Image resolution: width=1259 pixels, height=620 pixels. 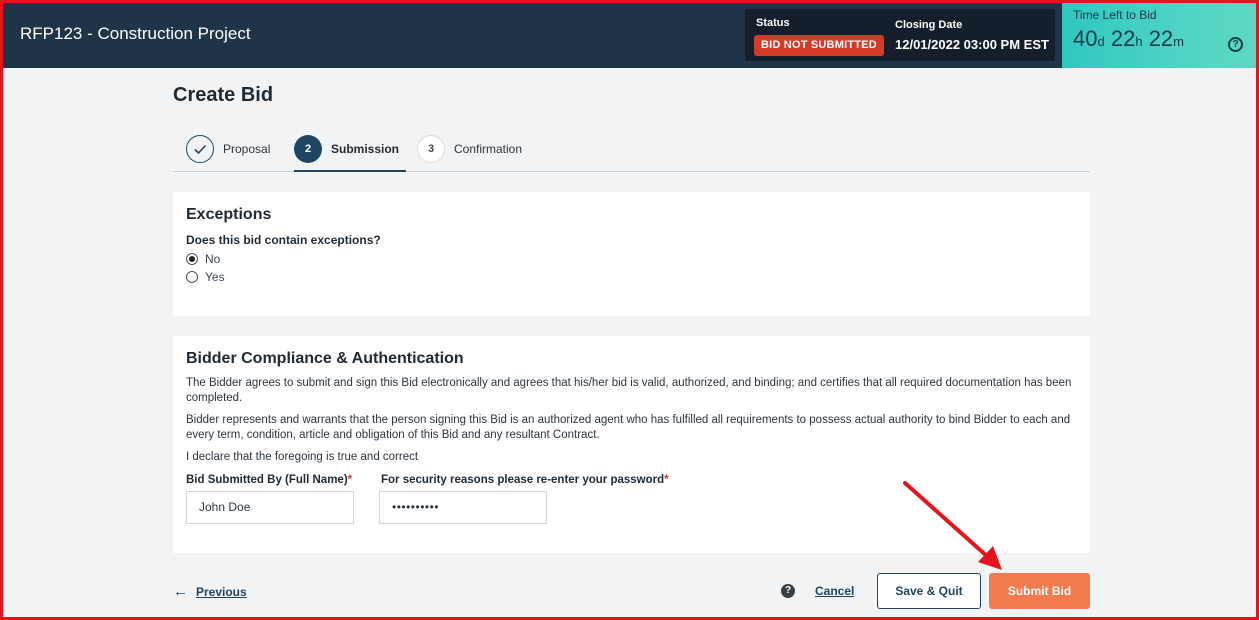 What do you see at coordinates (247, 149) in the screenshot?
I see `step-proposal-label: Proposal` at bounding box center [247, 149].